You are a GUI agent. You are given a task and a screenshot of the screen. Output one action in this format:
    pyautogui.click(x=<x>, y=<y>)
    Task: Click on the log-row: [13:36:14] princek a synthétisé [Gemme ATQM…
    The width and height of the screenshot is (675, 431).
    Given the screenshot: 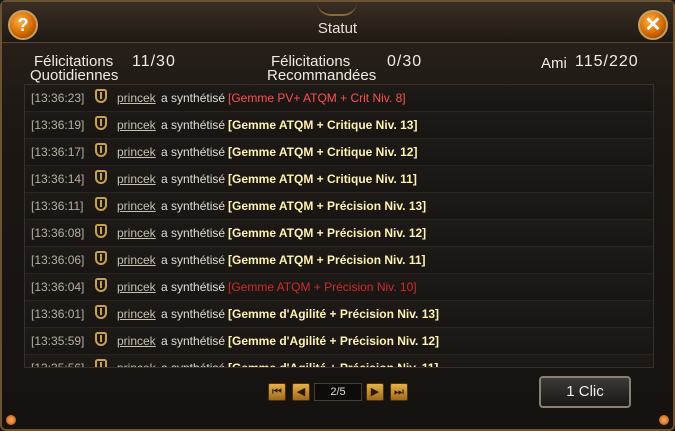 What is the action you would take?
    pyautogui.click(x=339, y=179)
    